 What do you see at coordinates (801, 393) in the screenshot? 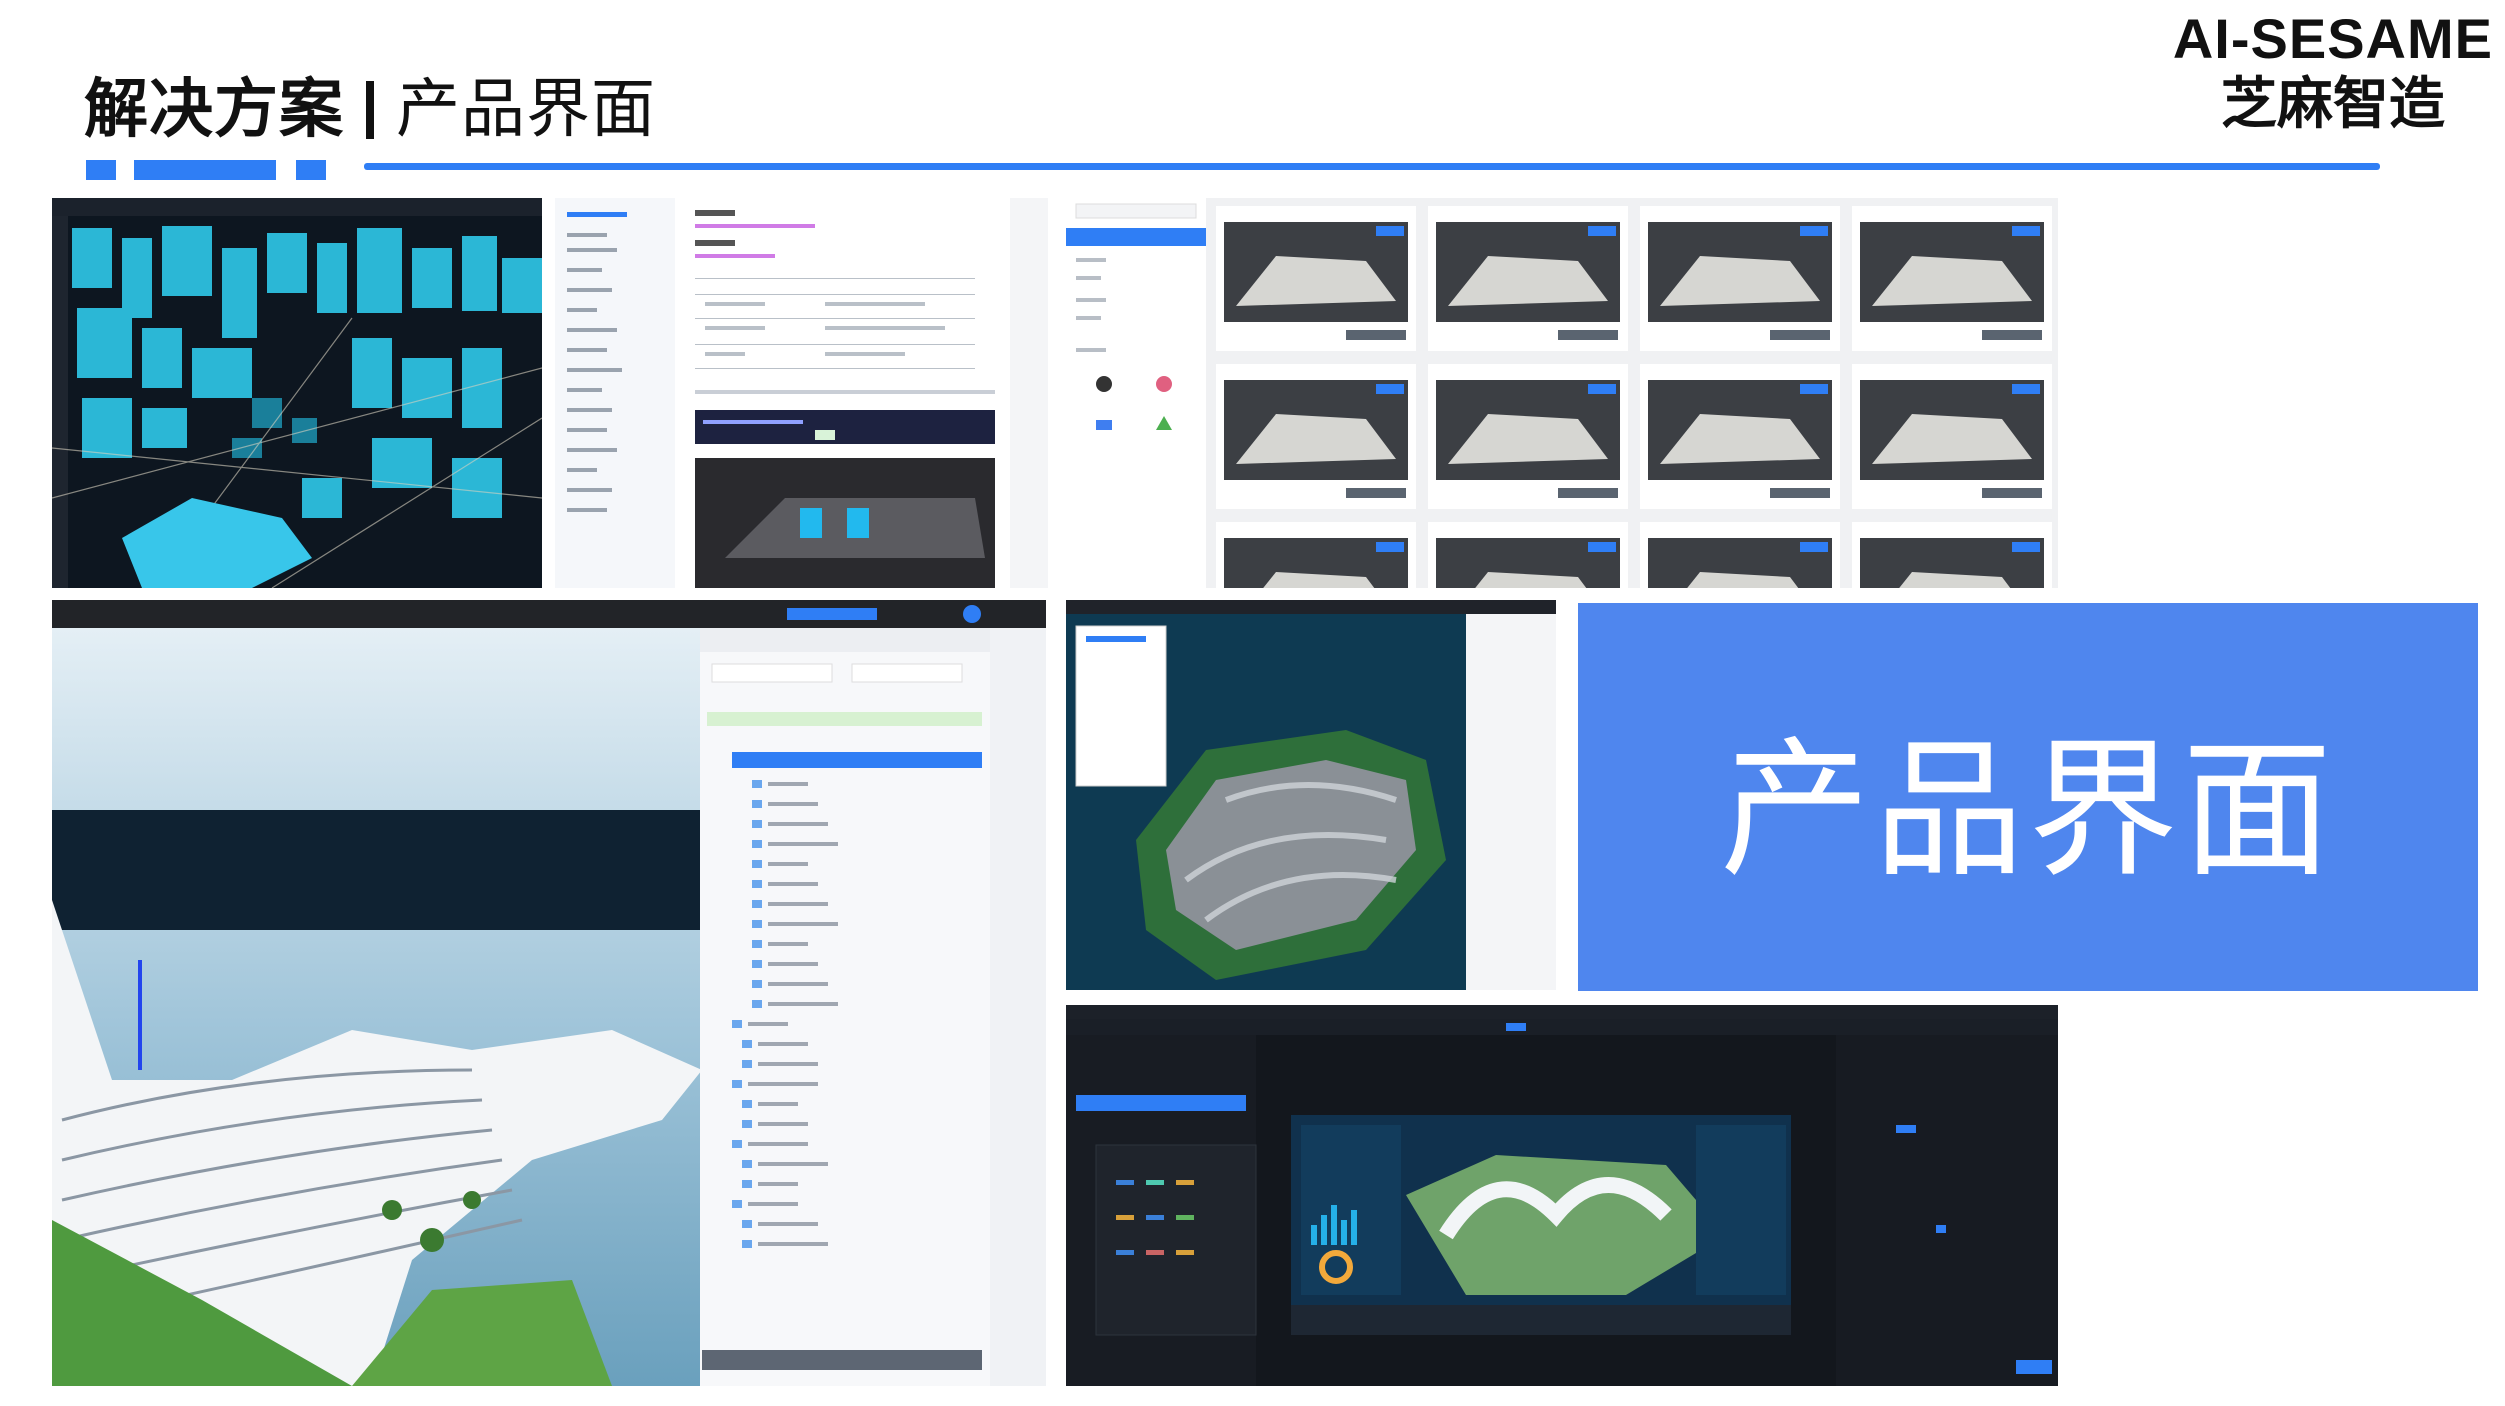
I see `screenshot-api-docs` at bounding box center [801, 393].